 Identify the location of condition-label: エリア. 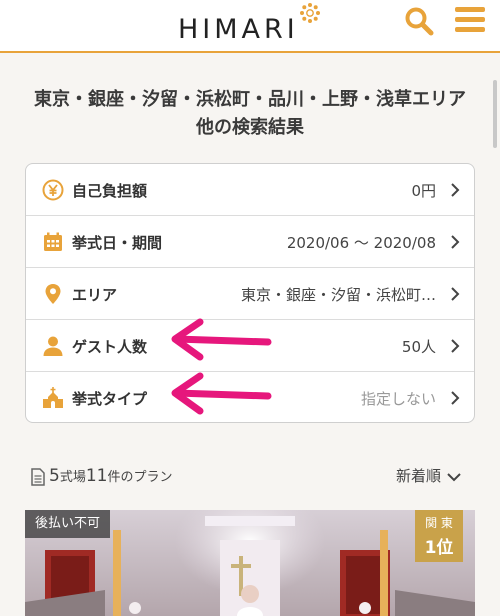
(95, 295).